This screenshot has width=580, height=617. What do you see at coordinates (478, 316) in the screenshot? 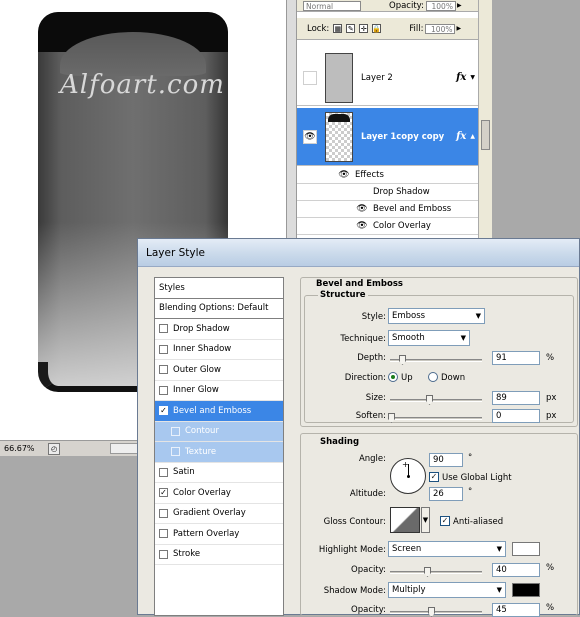
I see `chevron-down-icon: ▼` at bounding box center [478, 316].